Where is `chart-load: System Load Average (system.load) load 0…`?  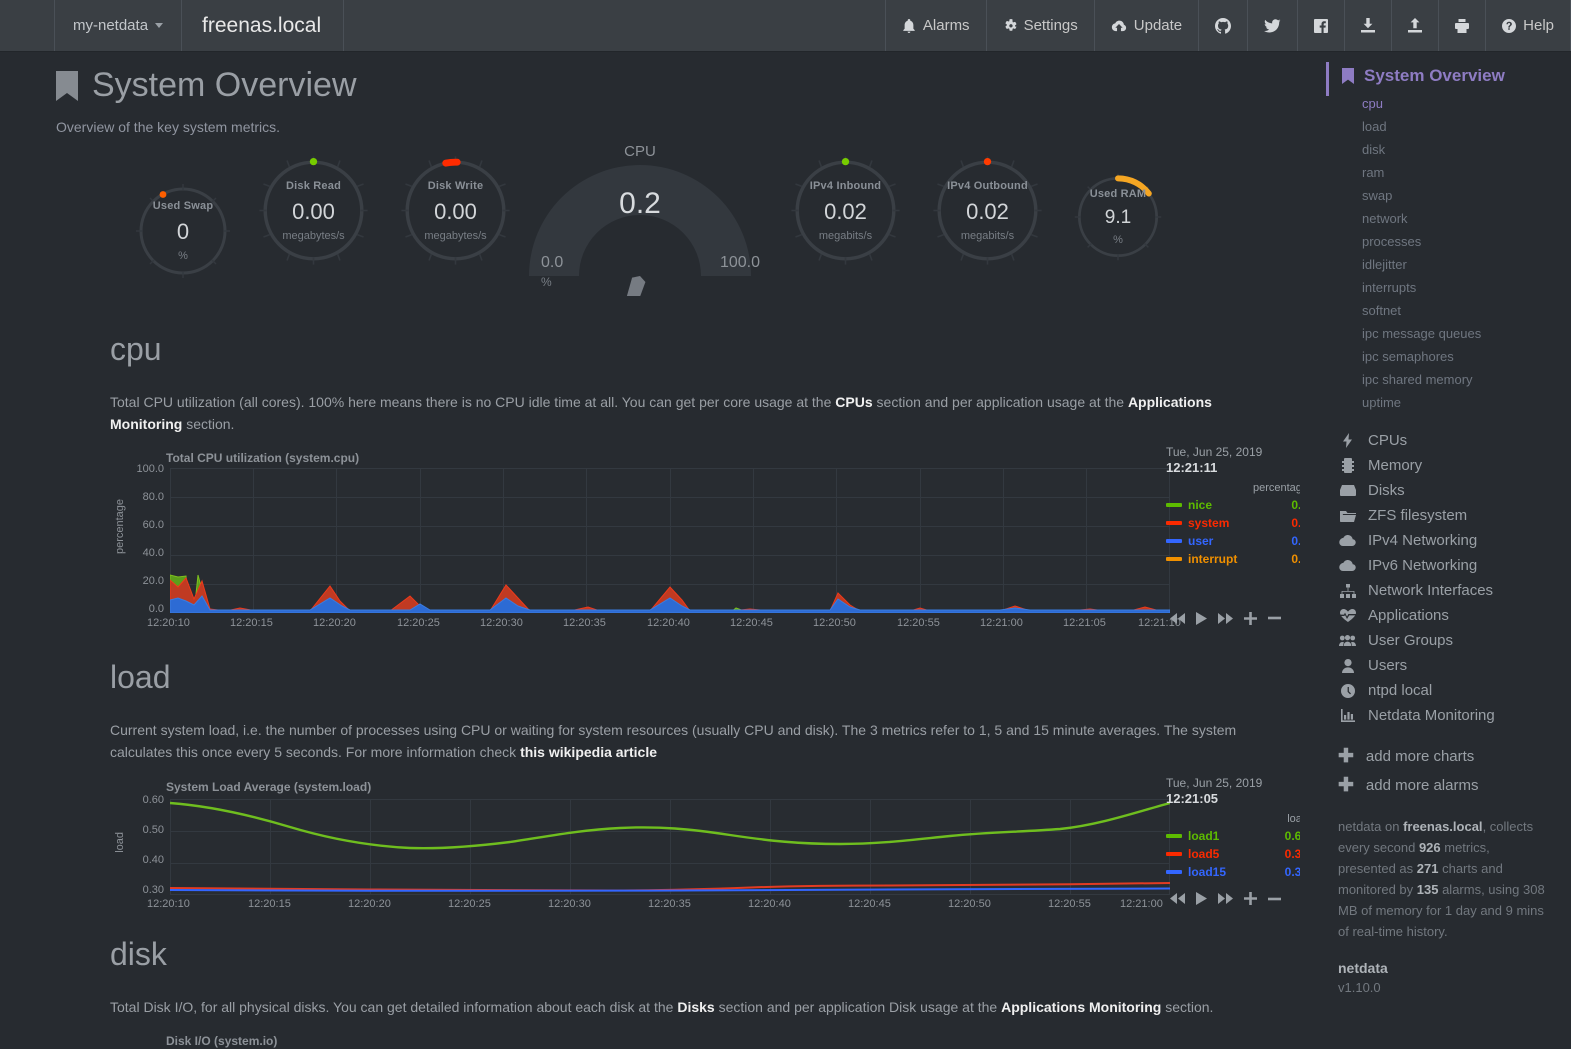
chart-load: System Load Average (system.load) load 0… is located at coordinates (715, 843).